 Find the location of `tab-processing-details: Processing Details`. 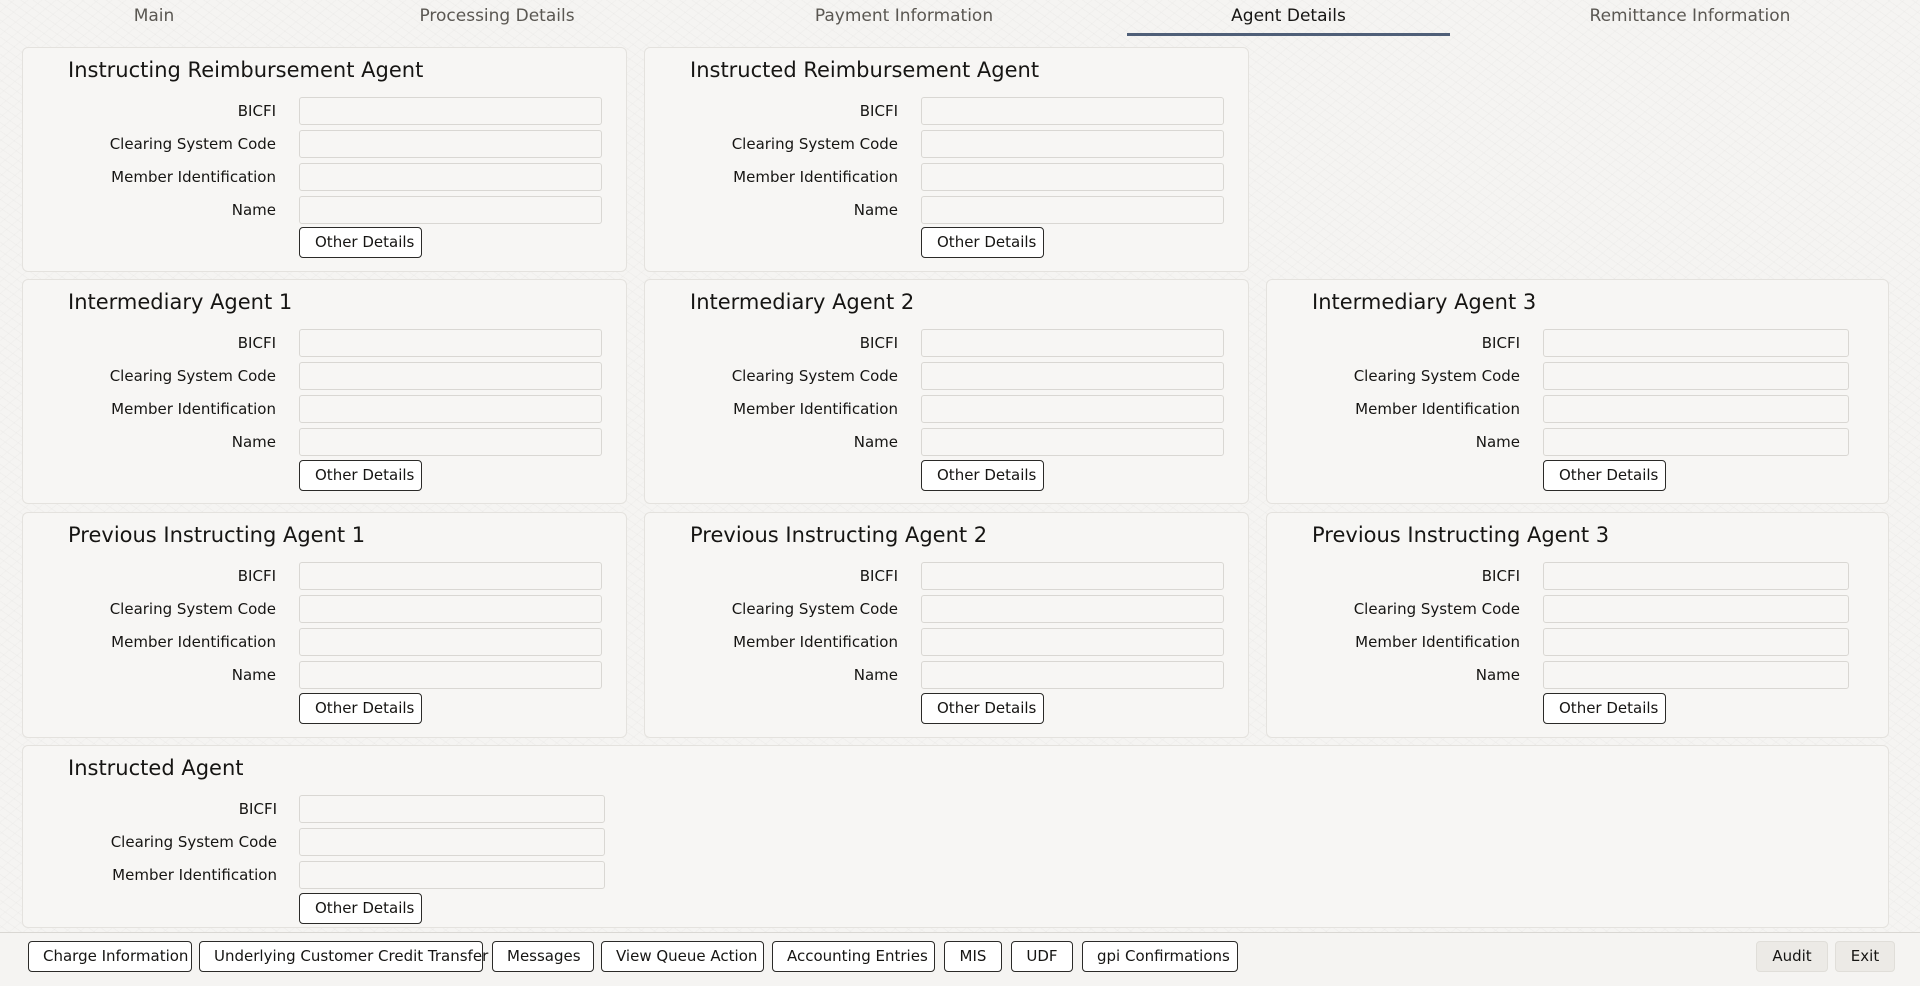

tab-processing-details: Processing Details is located at coordinates (497, 18).